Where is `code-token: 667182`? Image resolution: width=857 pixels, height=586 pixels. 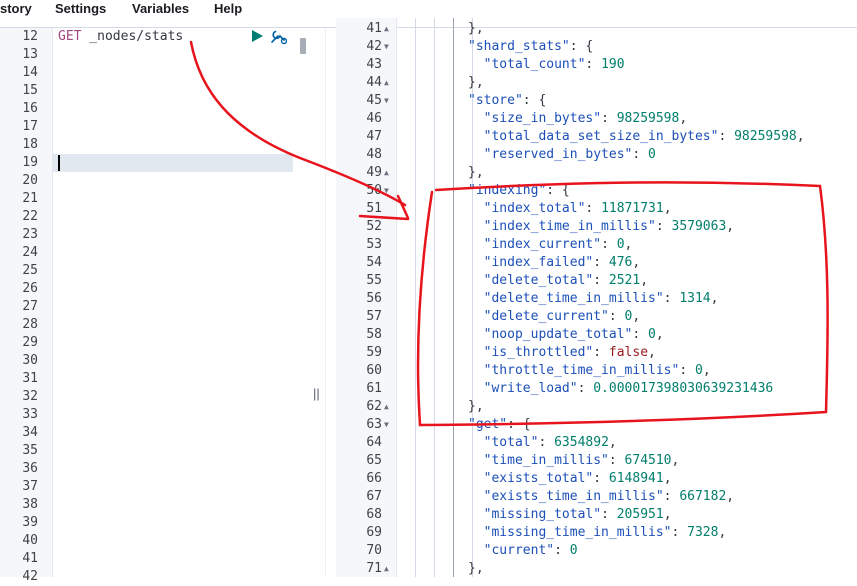 code-token: 667182 is located at coordinates (703, 496).